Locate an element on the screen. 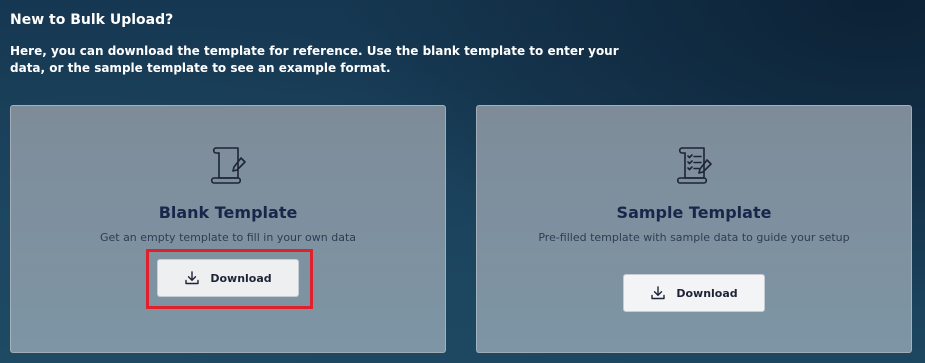 The width and height of the screenshot is (925, 363). blank-template-download-button: Download is located at coordinates (228, 278).